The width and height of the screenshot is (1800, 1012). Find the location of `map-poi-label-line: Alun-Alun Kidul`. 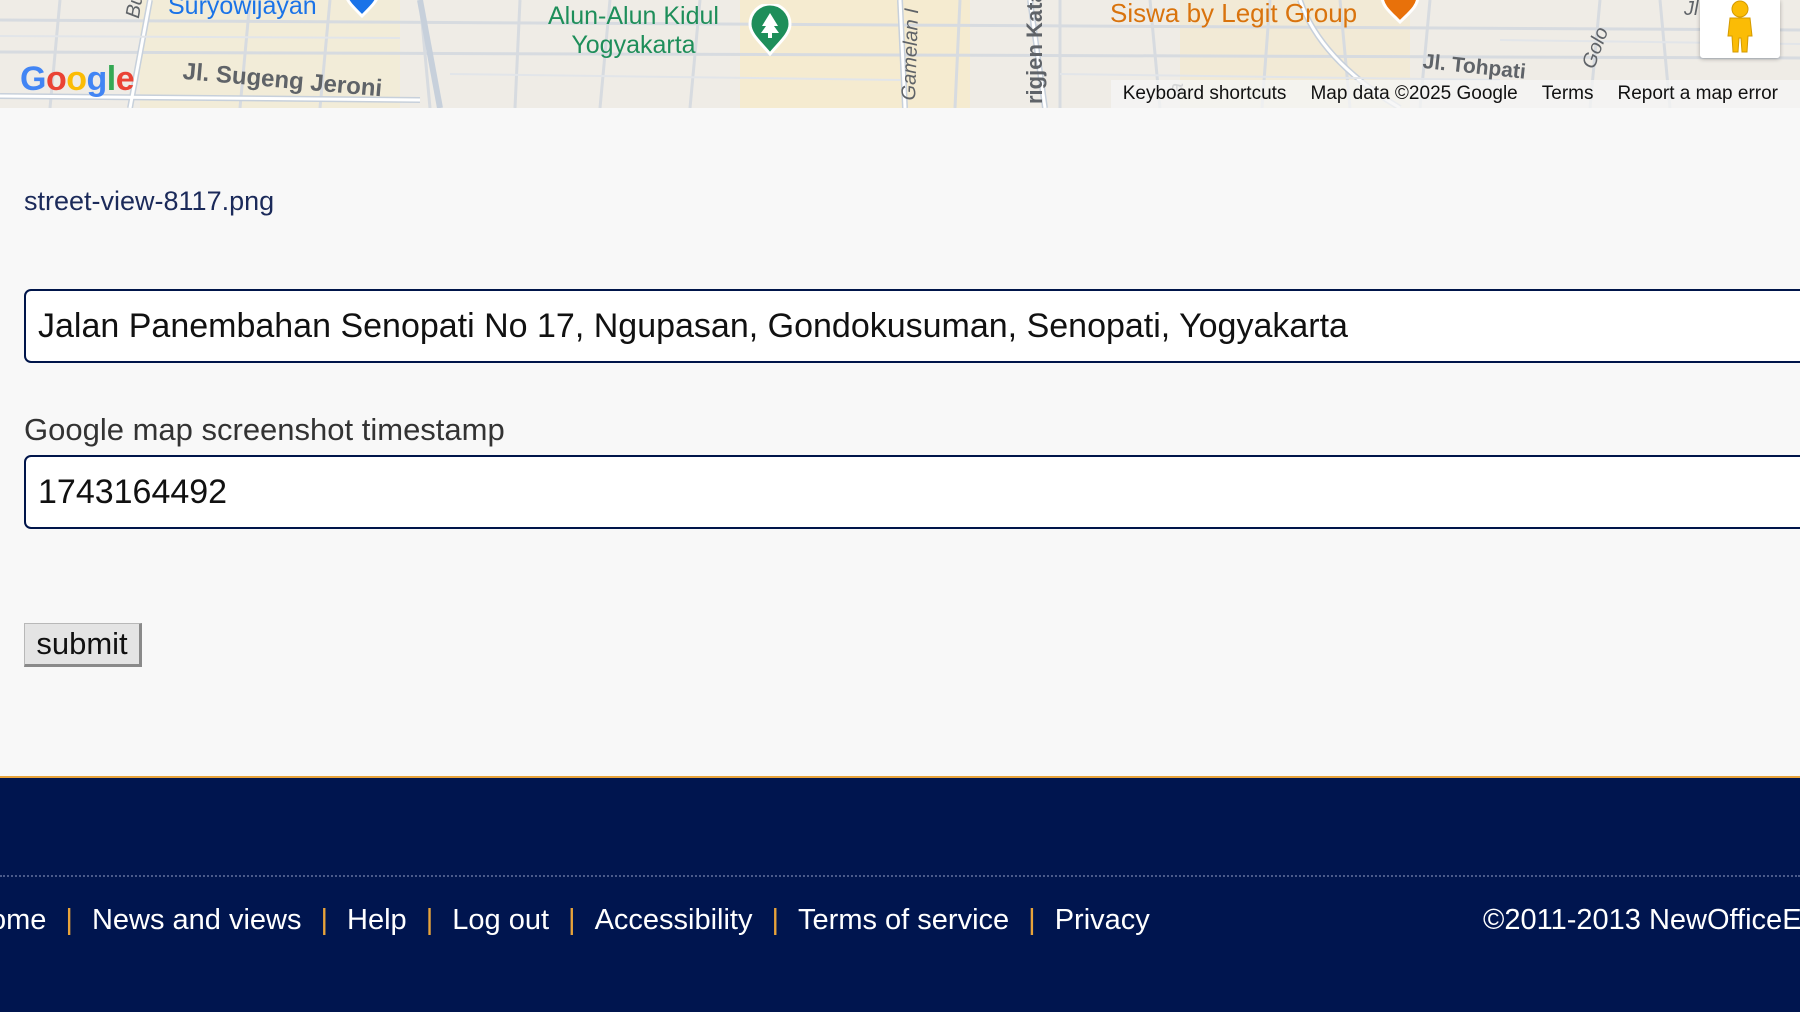

map-poi-label-line: Alun-Alun Kidul is located at coordinates (633, 16).